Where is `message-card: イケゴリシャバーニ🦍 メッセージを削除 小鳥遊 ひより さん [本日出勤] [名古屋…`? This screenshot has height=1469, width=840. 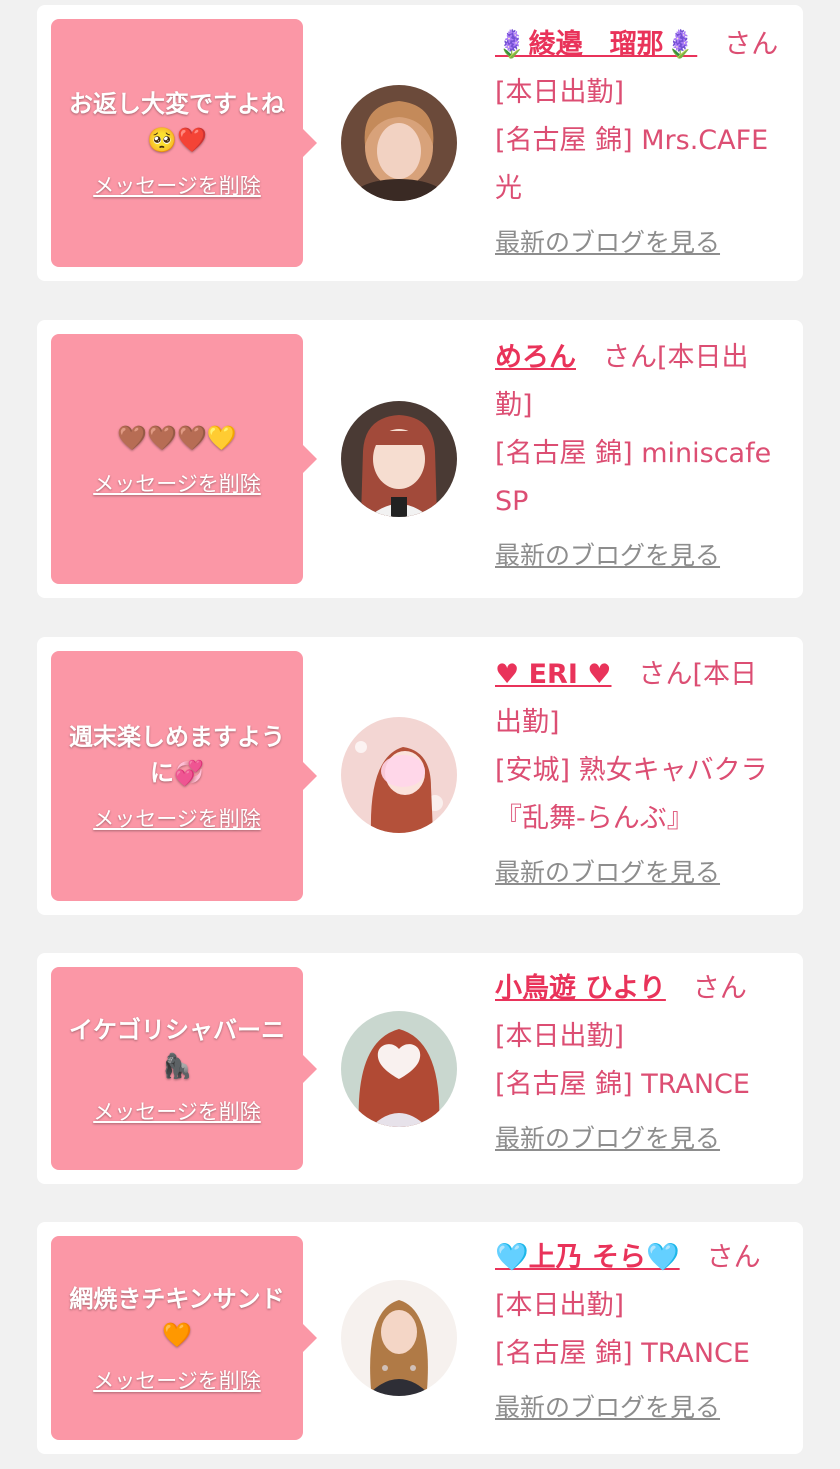 message-card: イケゴリシャバーニ🦍 メッセージを削除 小鳥遊 ひより さん [本日出勤] [名古屋… is located at coordinates (420, 1068).